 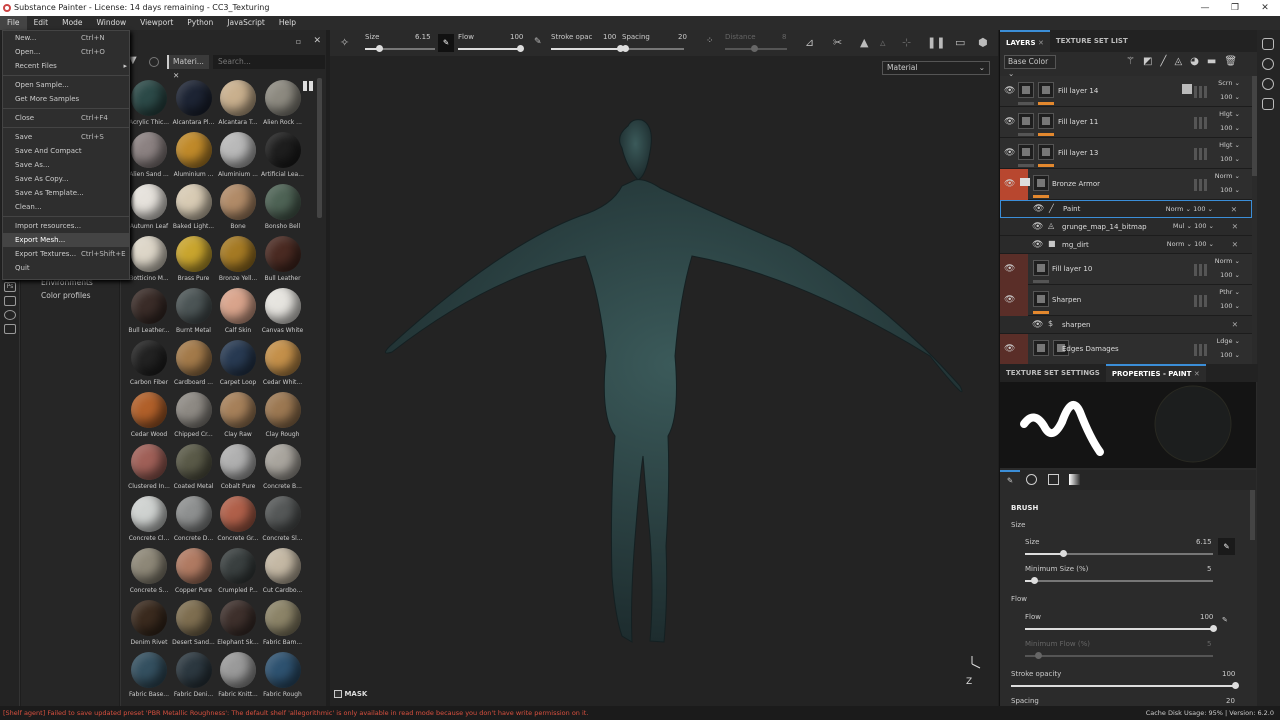 I want to click on menu-python: Python, so click(x=200, y=23).